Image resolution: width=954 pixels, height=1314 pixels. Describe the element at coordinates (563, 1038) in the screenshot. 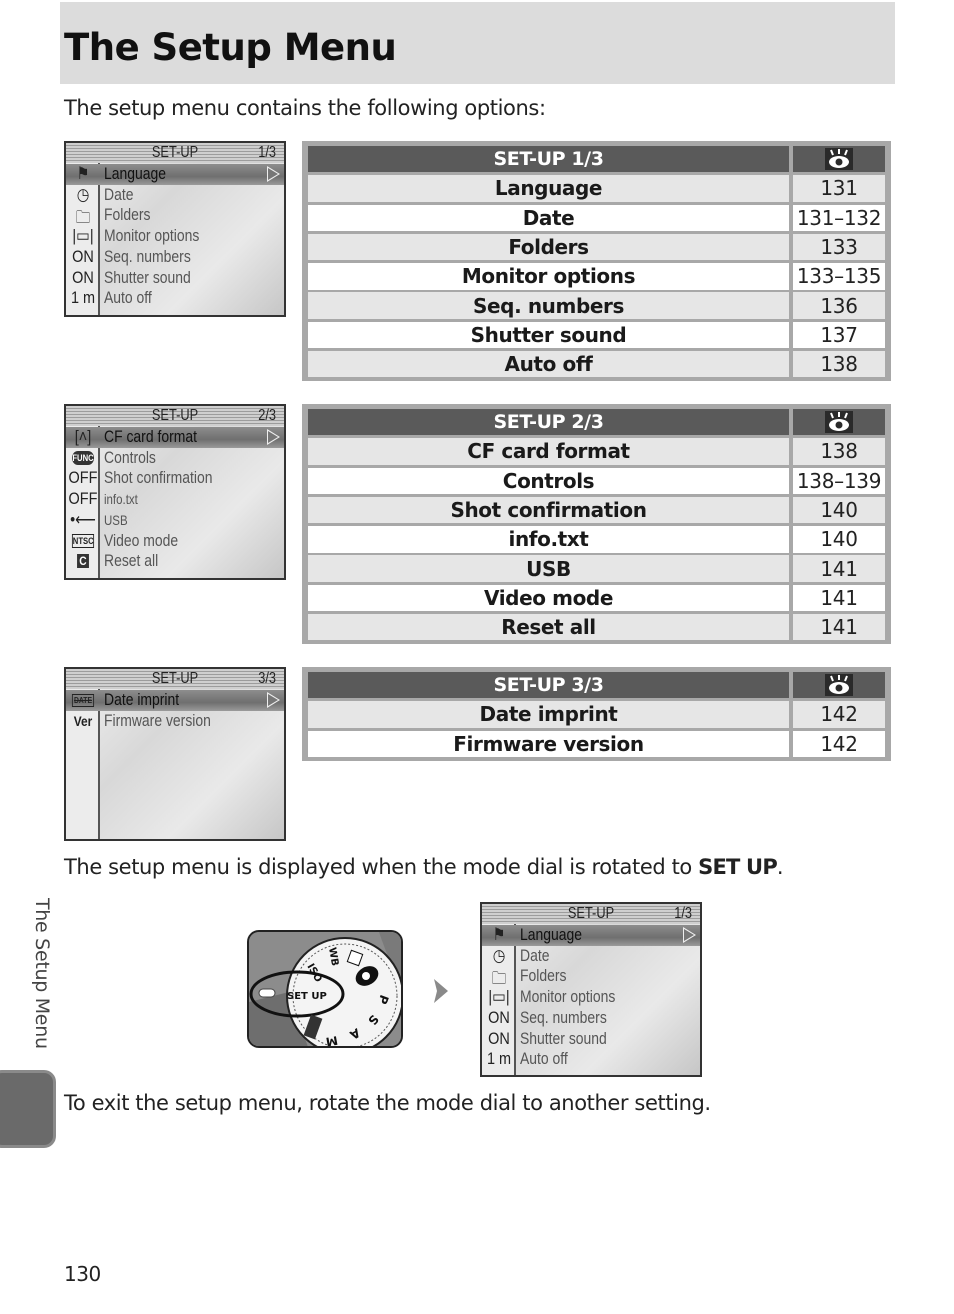

I see `lcd-menu-item-label: Shutter sound` at that location.